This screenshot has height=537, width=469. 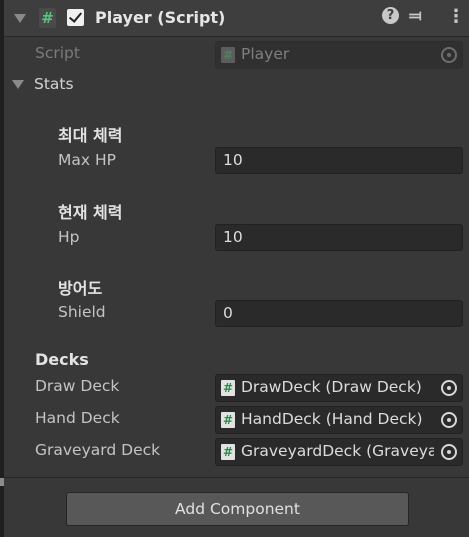 What do you see at coordinates (87, 160) in the screenshot?
I see `max-hp-label: Max HP` at bounding box center [87, 160].